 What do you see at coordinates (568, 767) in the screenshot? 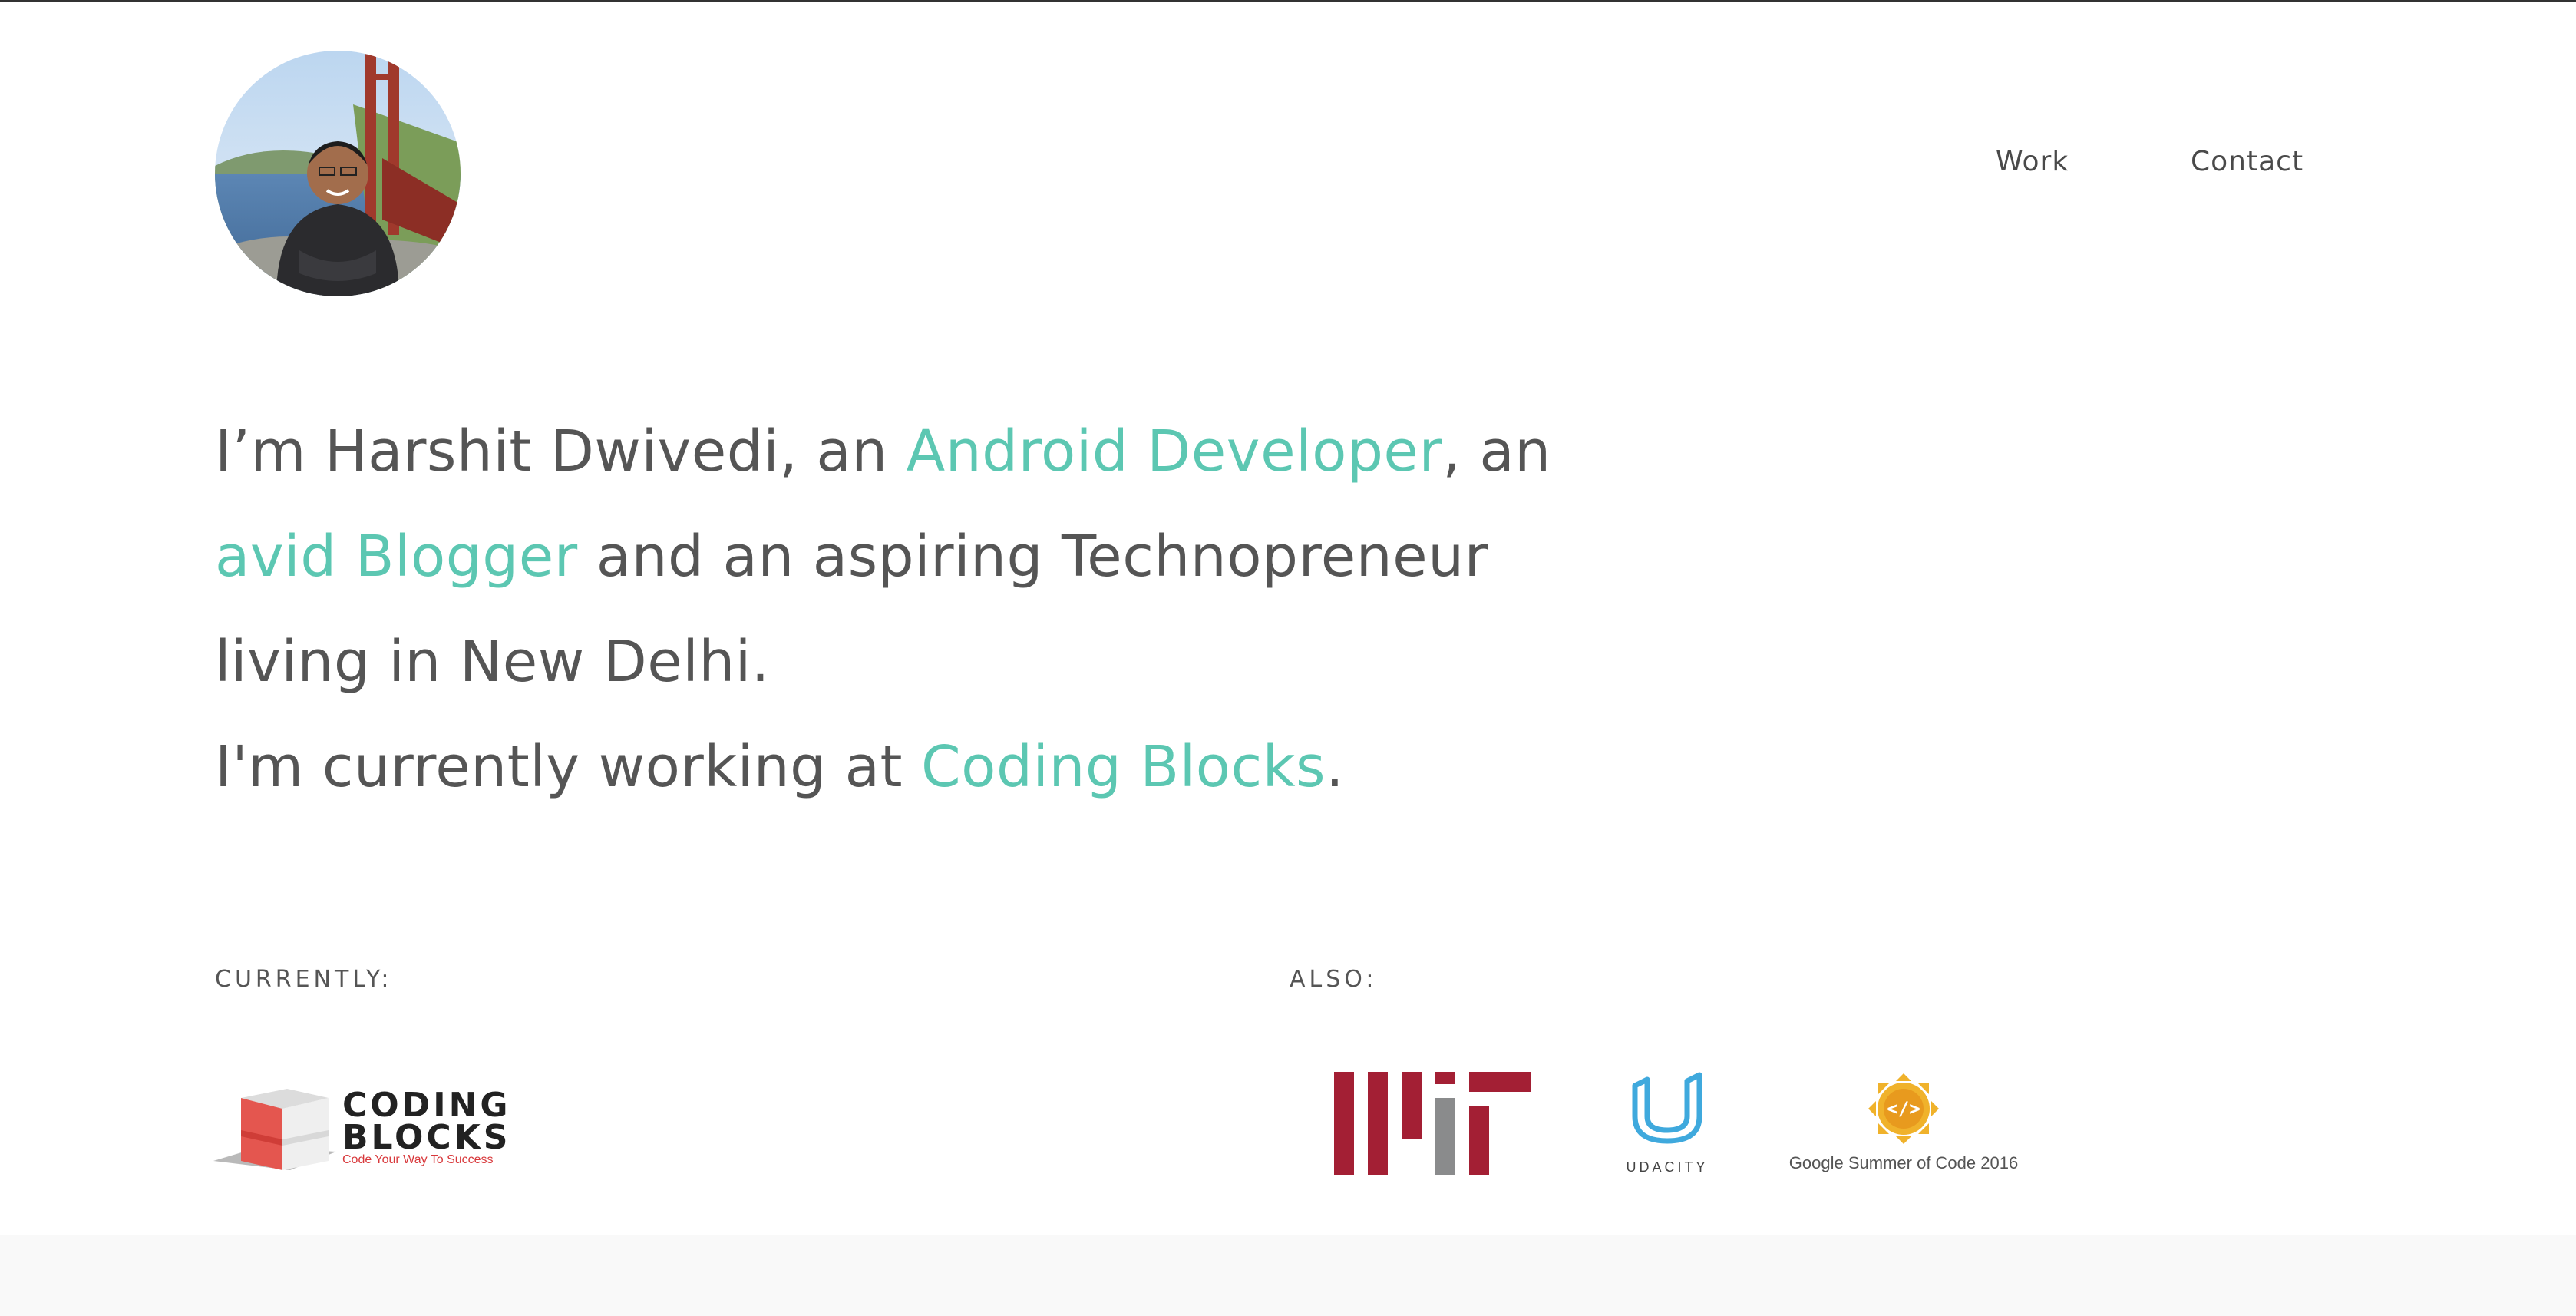
I see `intro-text-d: I'm currently working at` at bounding box center [568, 767].